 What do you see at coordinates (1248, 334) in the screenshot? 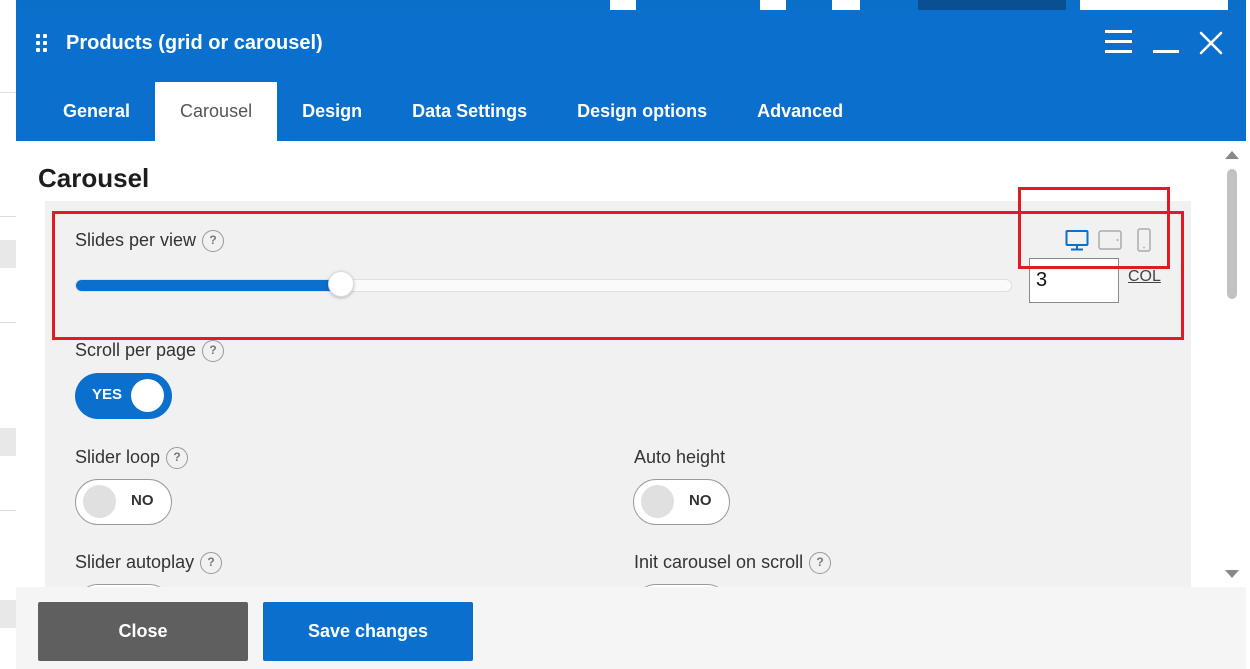
I see `background-right-edge` at bounding box center [1248, 334].